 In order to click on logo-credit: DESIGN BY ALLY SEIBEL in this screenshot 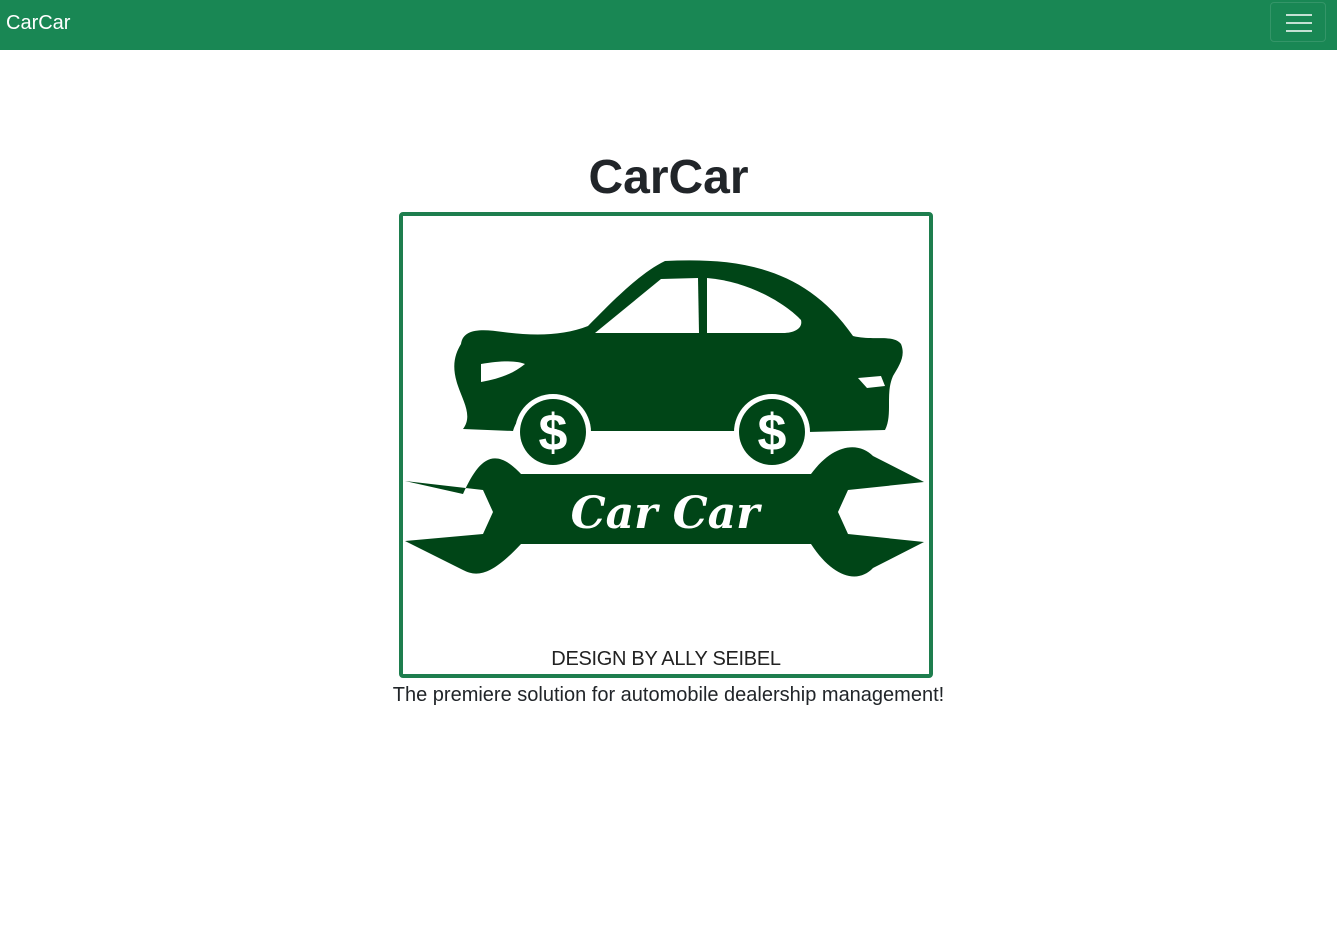, I will do `click(666, 659)`.